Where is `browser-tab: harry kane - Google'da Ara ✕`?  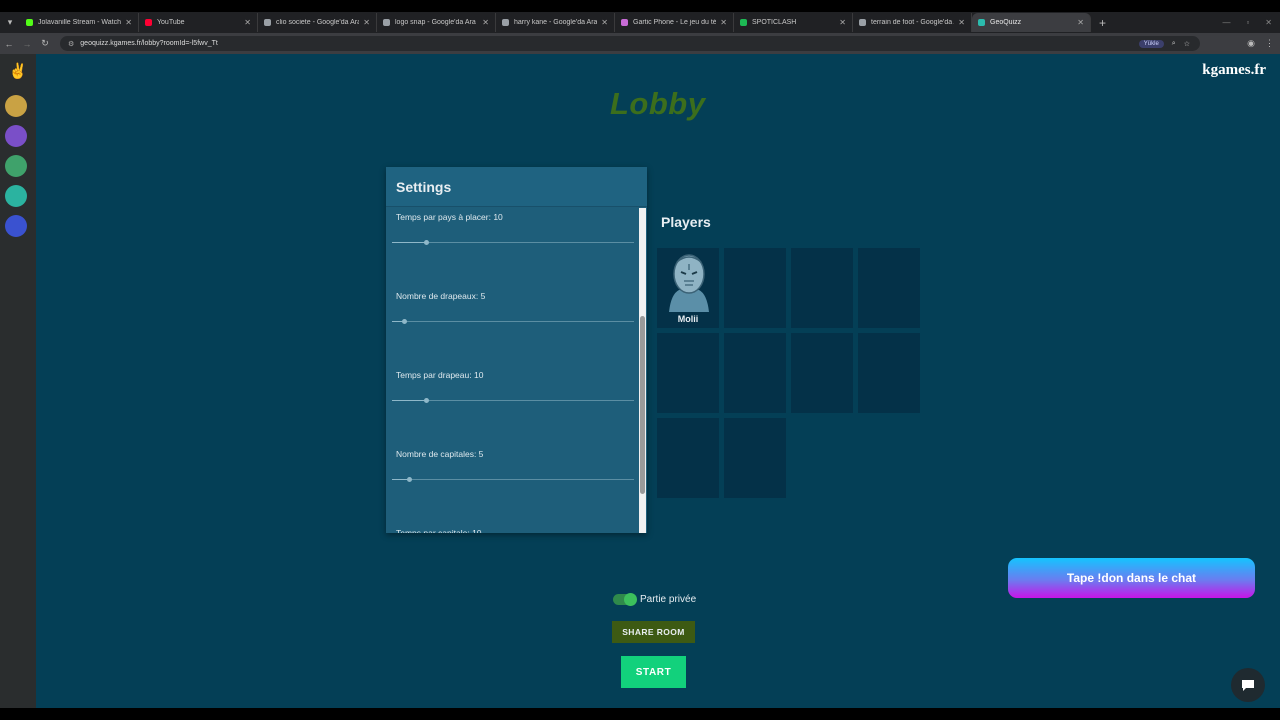
browser-tab: harry kane - Google'da Ara ✕ is located at coordinates (555, 22).